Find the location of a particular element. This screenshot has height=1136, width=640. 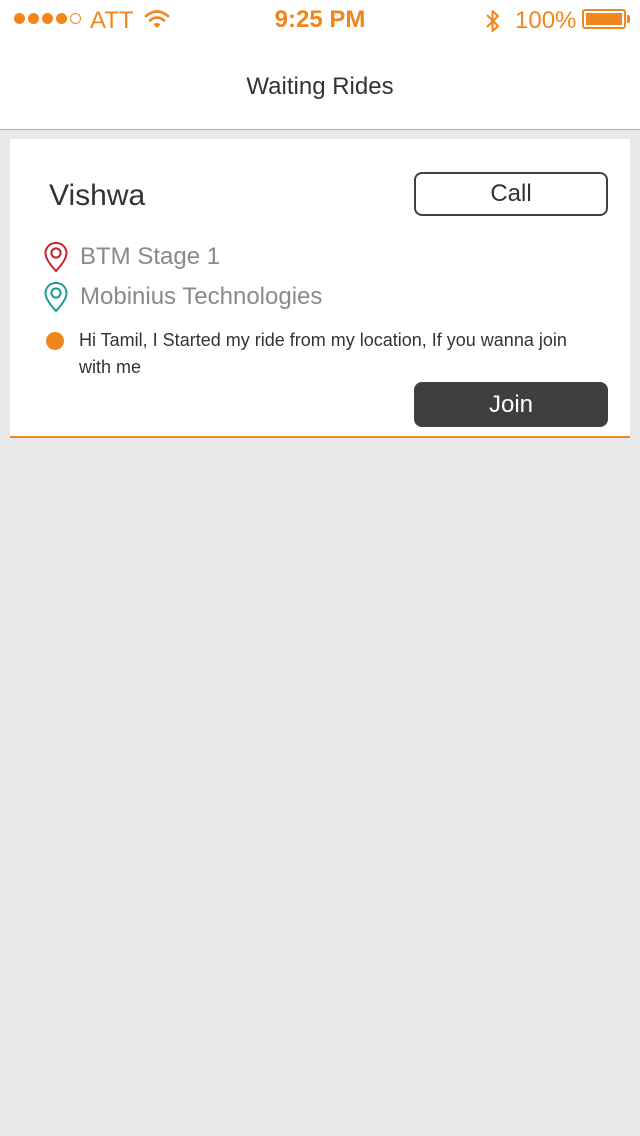

from-location-row: BTM Stage 1 is located at coordinates (131, 257).